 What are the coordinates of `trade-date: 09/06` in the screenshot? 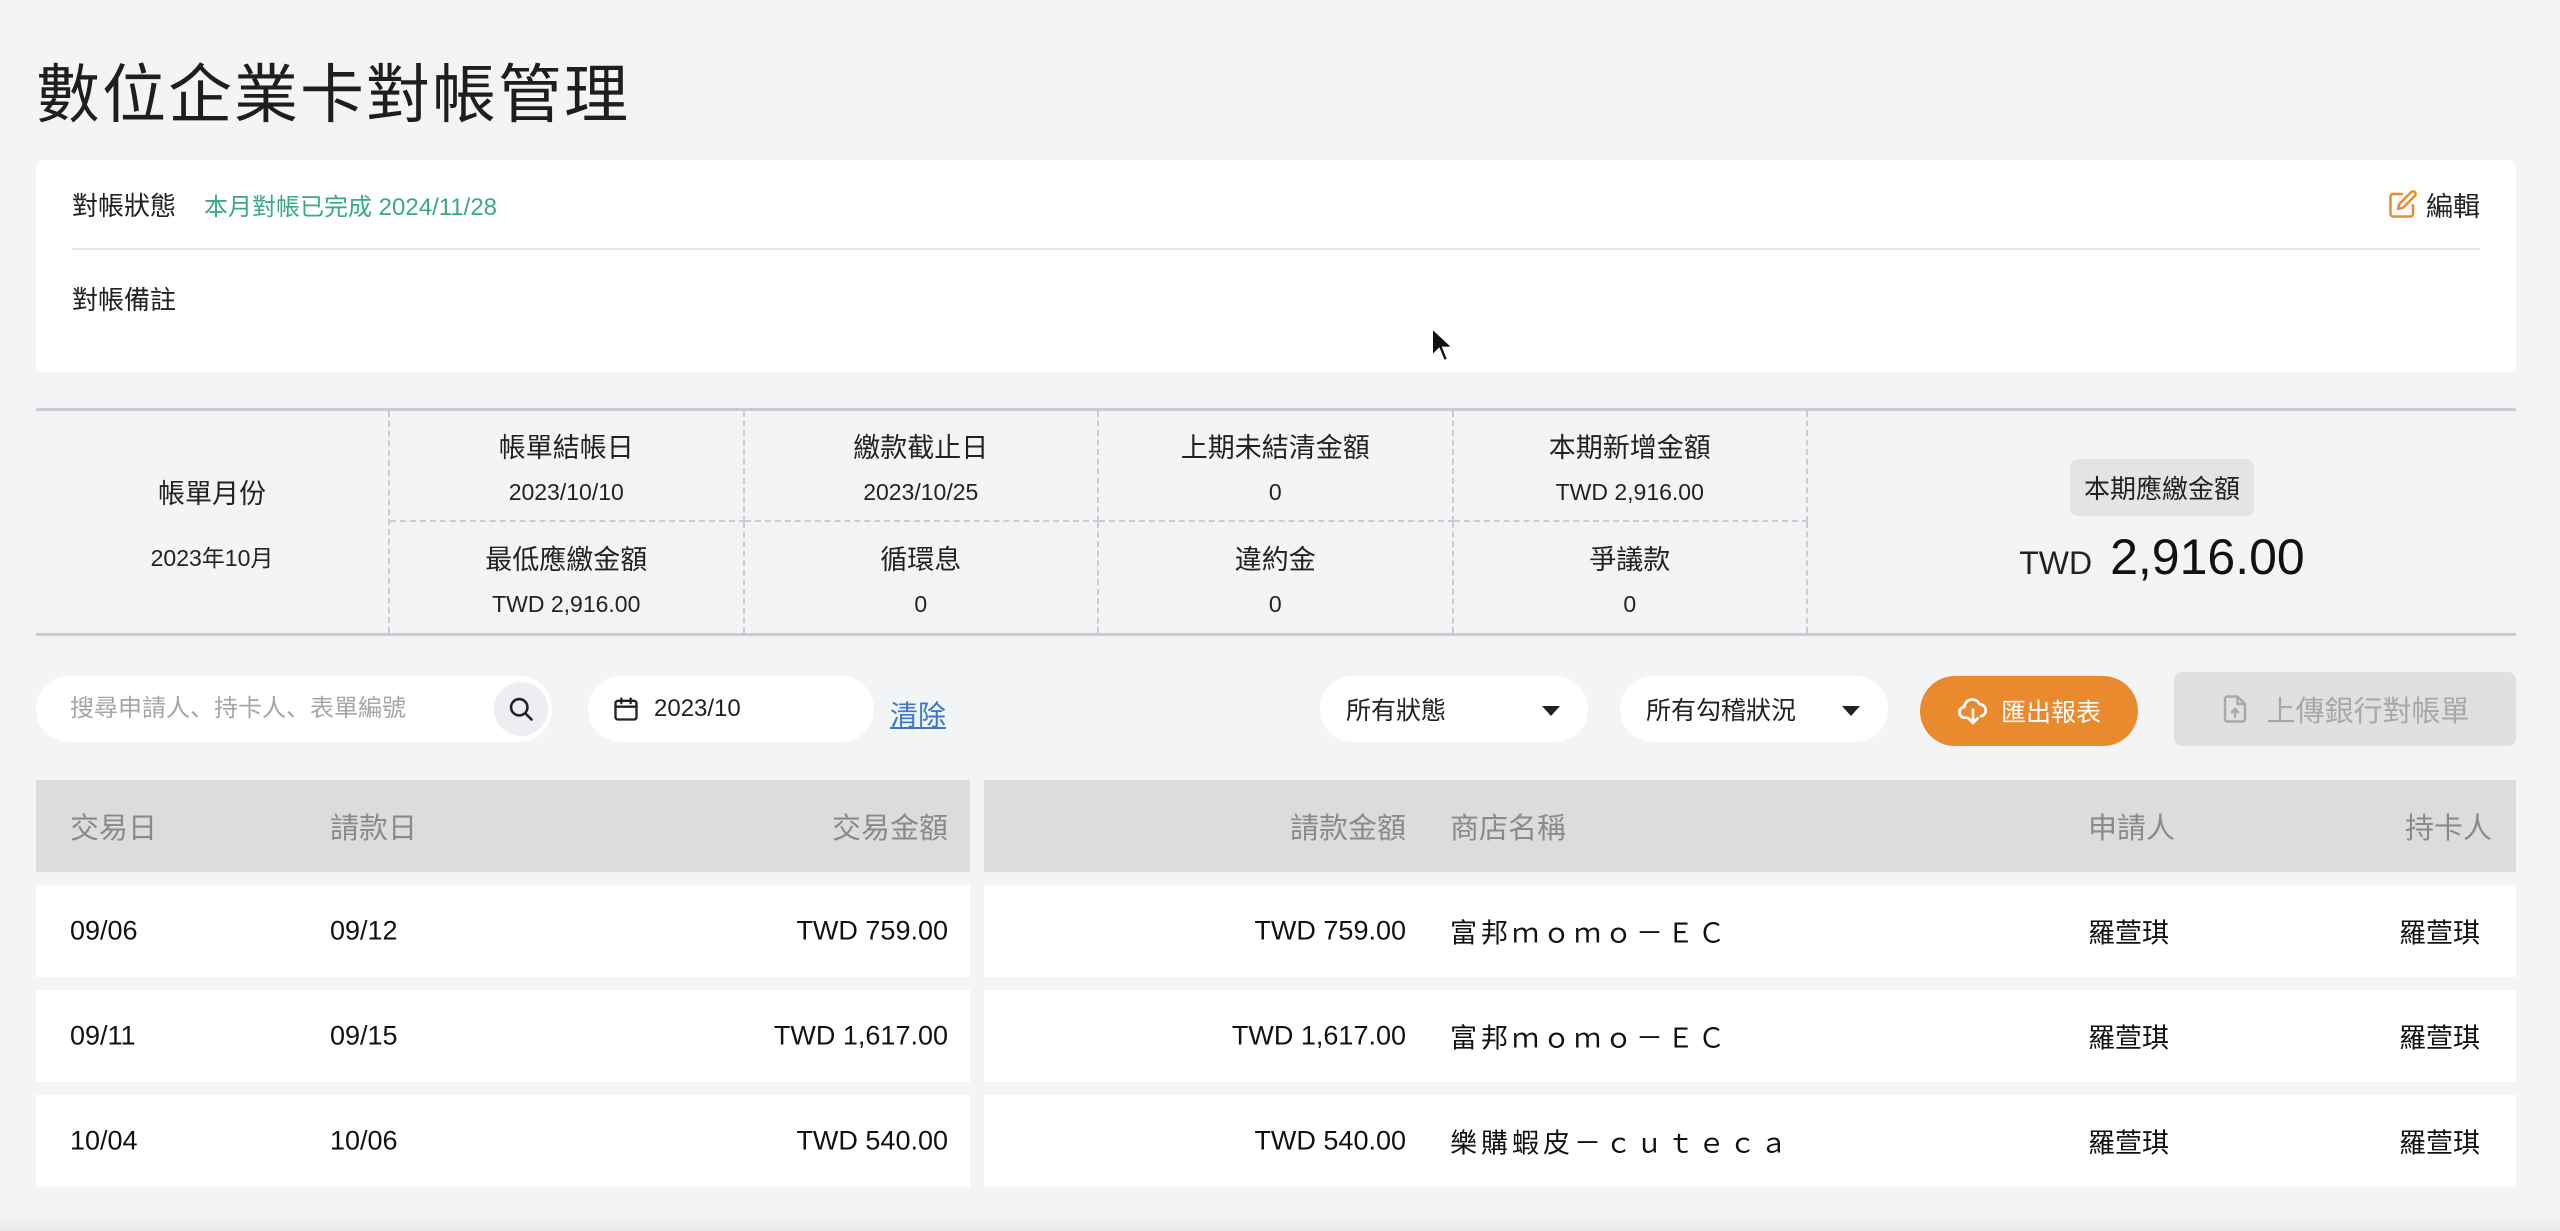 It's located at (104, 930).